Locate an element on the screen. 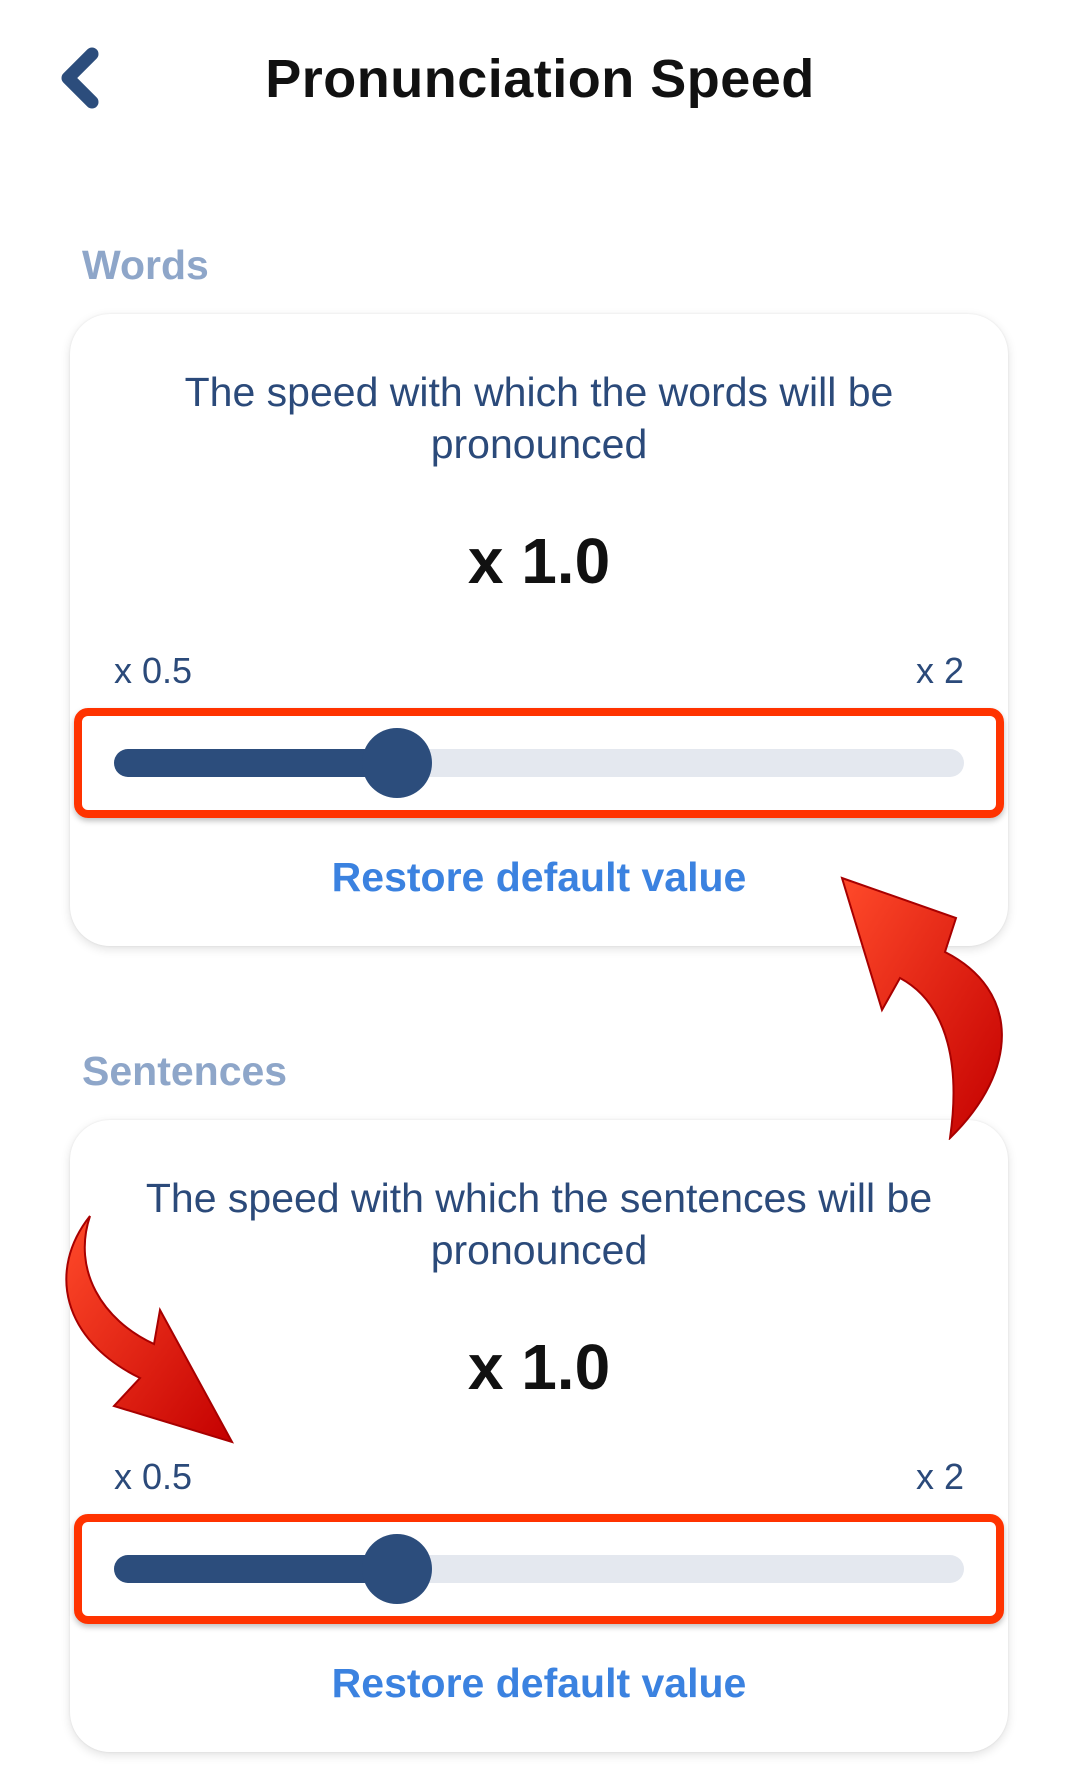  section-label-sentences: Sentences is located at coordinates (185, 1071).